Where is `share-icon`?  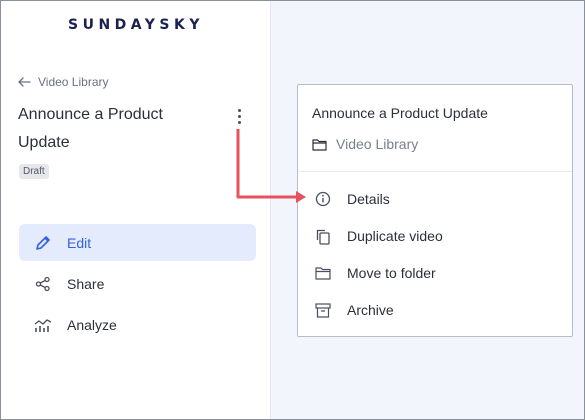 share-icon is located at coordinates (42, 283).